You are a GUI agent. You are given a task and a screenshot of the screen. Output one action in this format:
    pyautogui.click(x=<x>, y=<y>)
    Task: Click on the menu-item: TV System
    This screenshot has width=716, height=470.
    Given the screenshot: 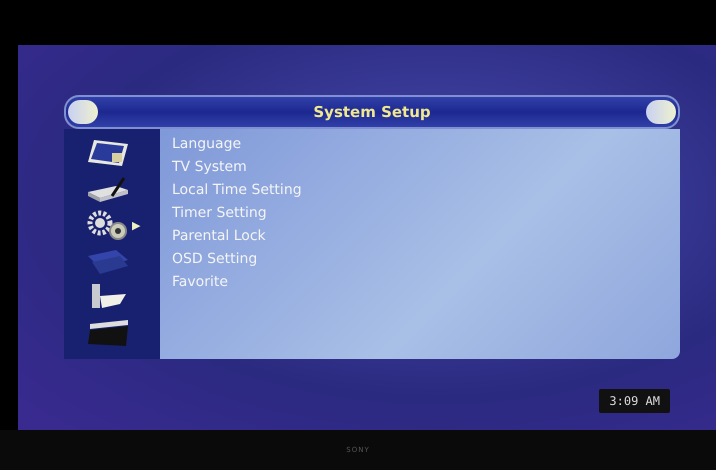 What is the action you would take?
    pyautogui.click(x=420, y=167)
    